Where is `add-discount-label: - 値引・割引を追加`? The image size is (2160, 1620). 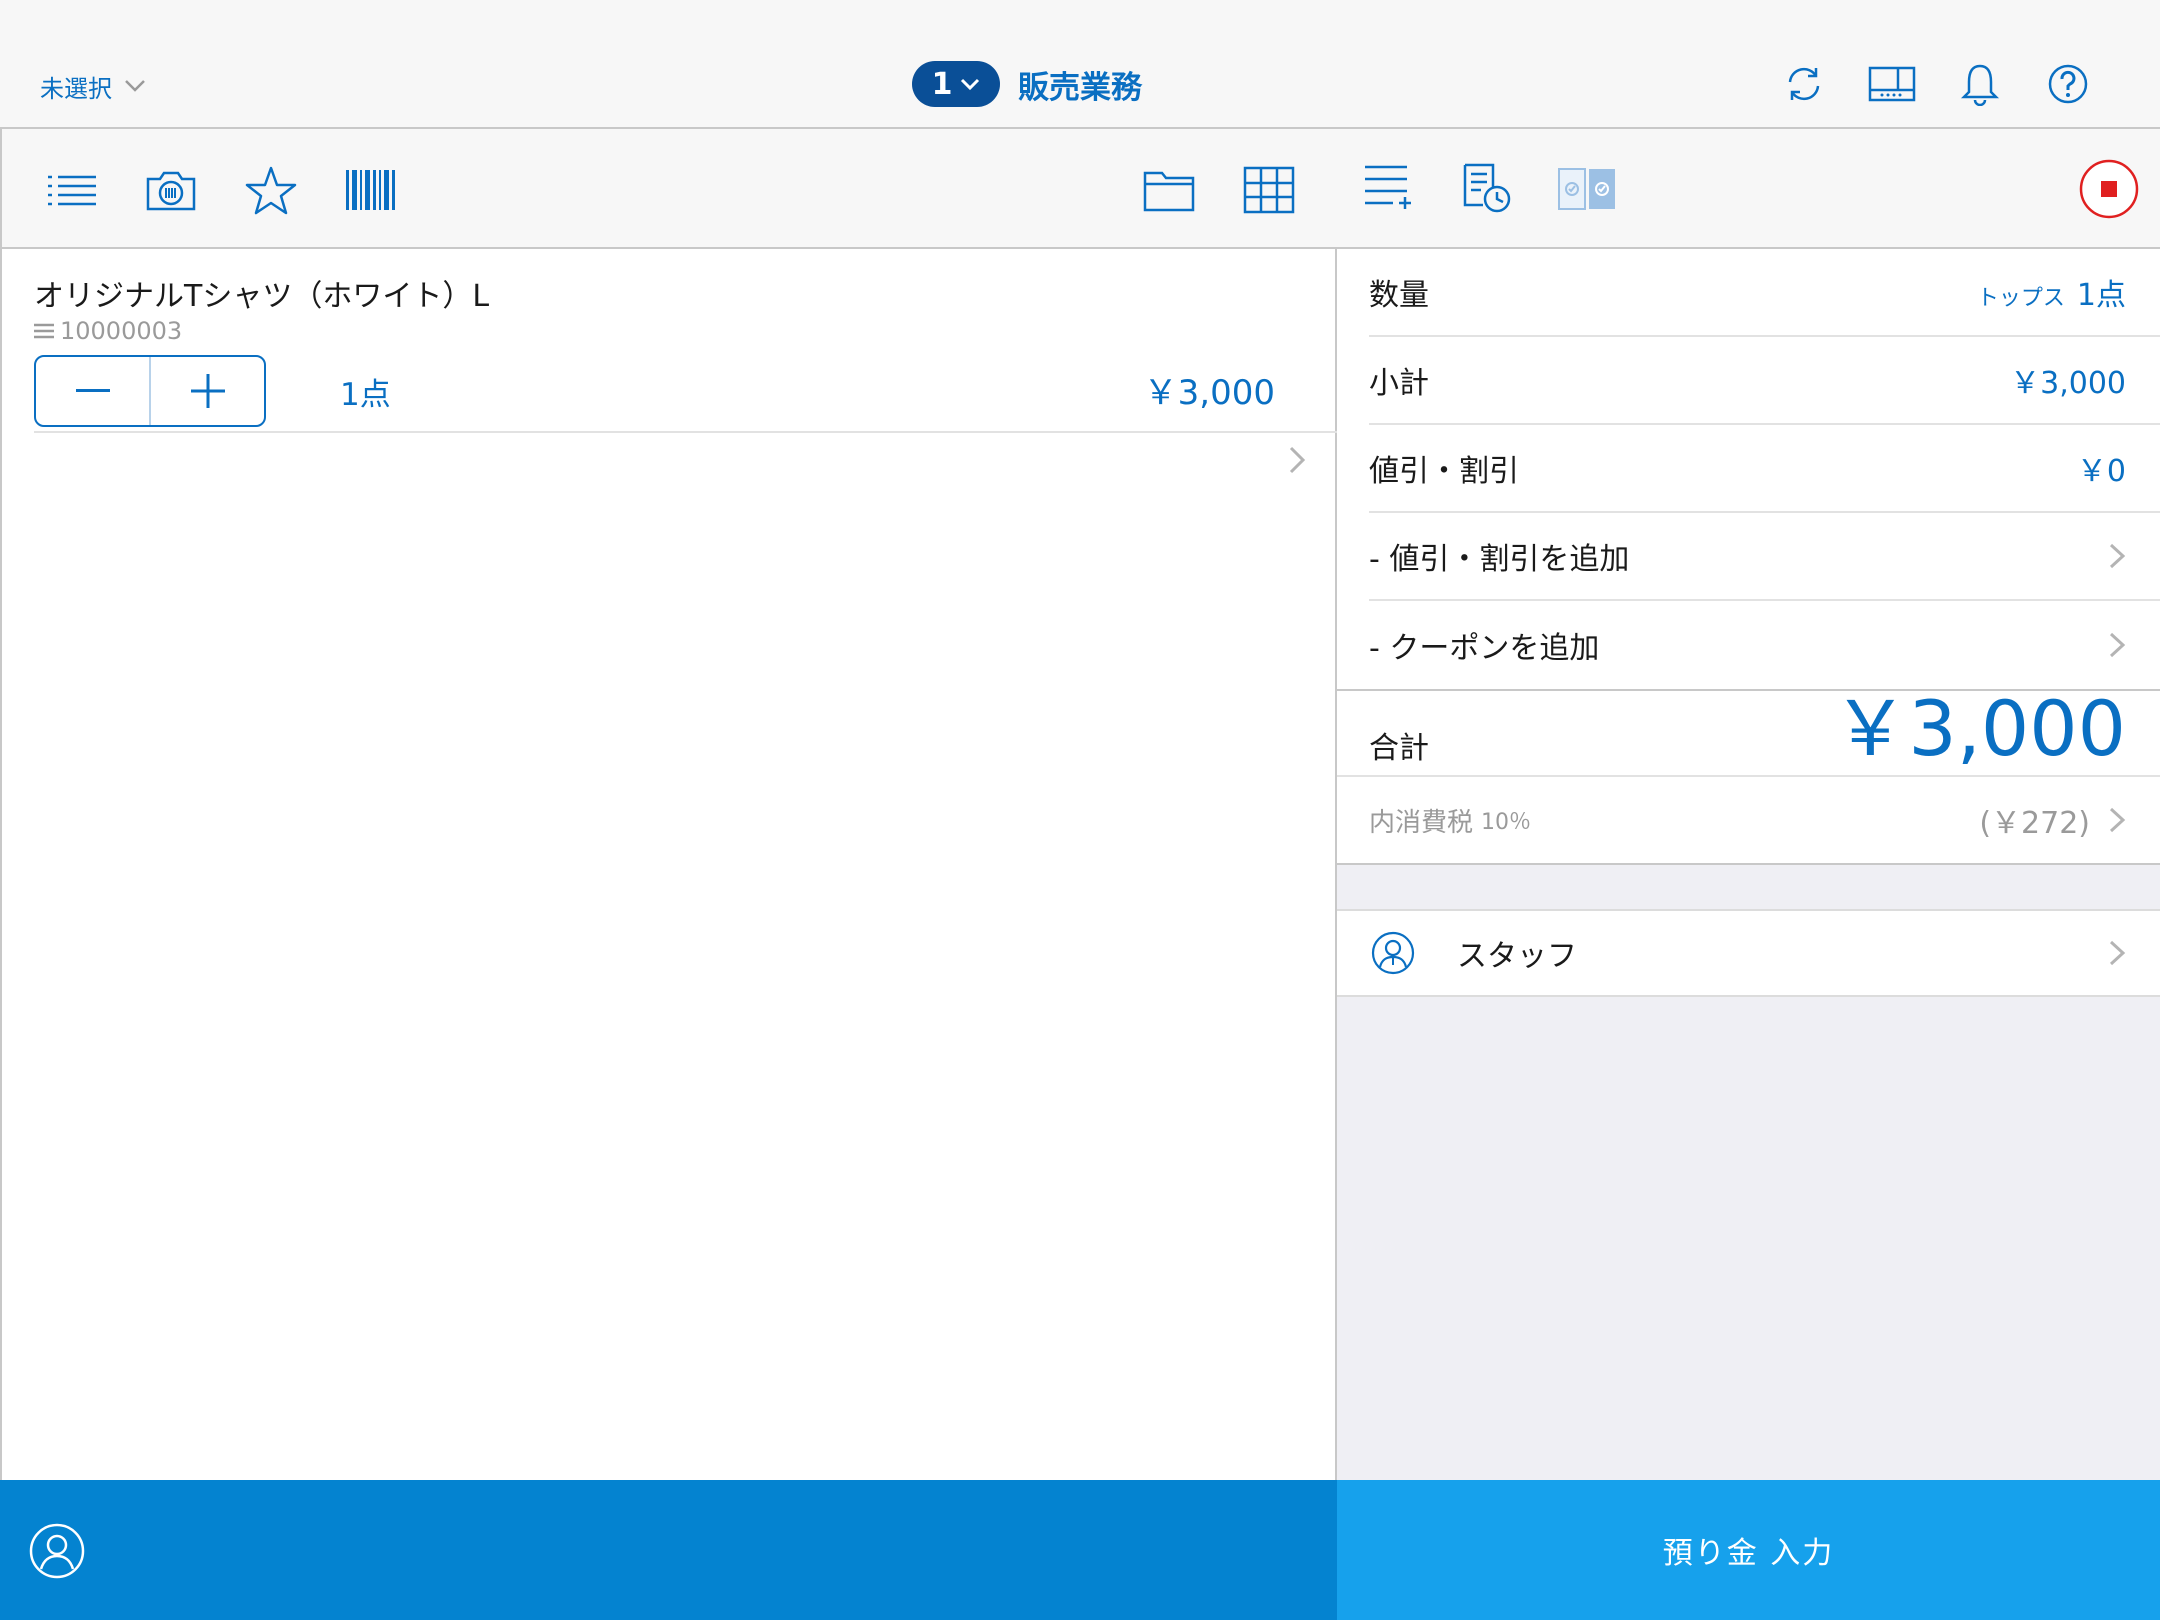
add-discount-label: - 値引・割引を追加 is located at coordinates (1499, 559).